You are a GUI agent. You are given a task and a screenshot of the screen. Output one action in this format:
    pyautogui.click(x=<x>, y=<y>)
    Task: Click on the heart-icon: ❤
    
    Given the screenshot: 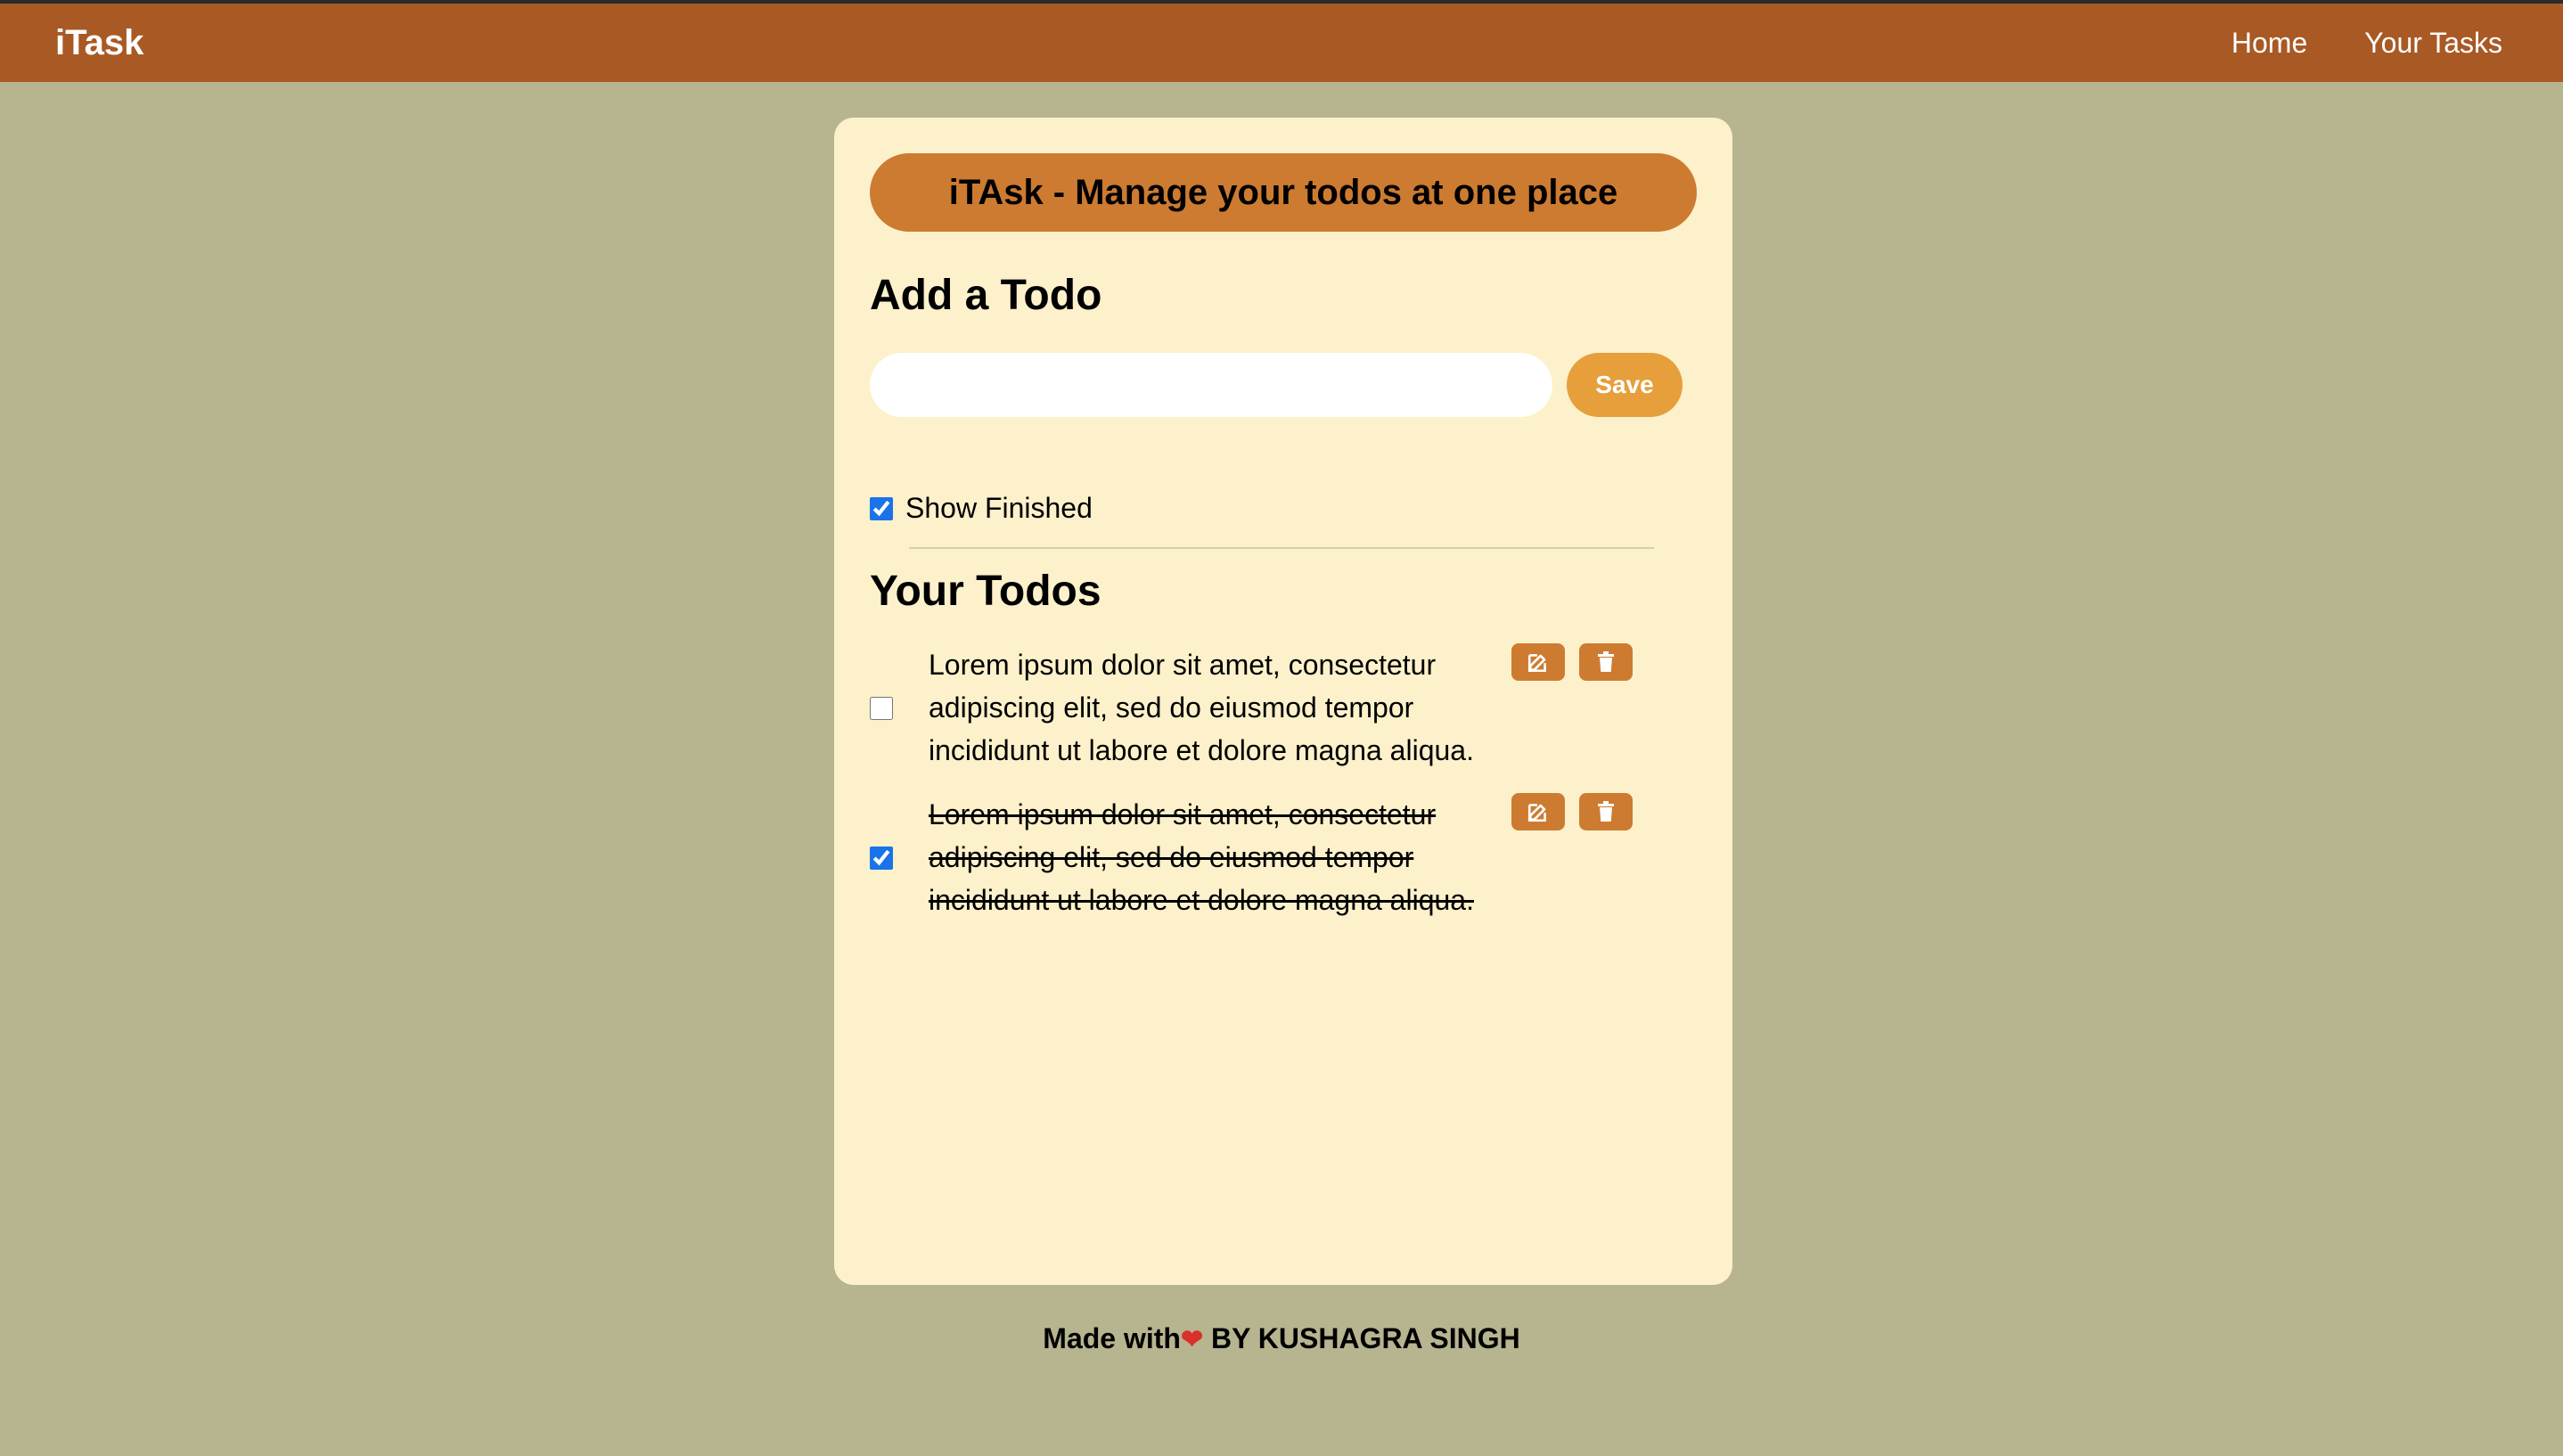 What is the action you would take?
    pyautogui.click(x=1192, y=1340)
    